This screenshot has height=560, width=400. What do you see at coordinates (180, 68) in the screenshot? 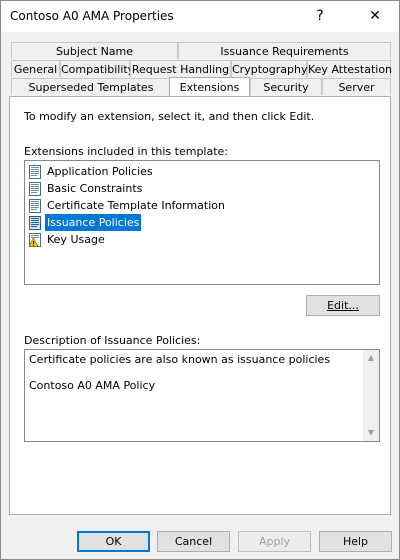
I see `tab-request-handling: Request Handling` at bounding box center [180, 68].